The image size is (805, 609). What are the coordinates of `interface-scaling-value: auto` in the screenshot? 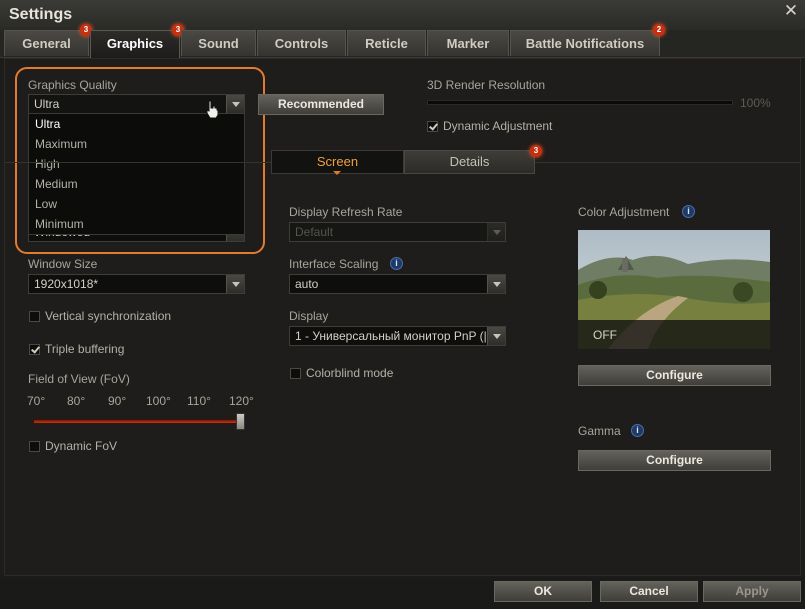 It's located at (307, 284).